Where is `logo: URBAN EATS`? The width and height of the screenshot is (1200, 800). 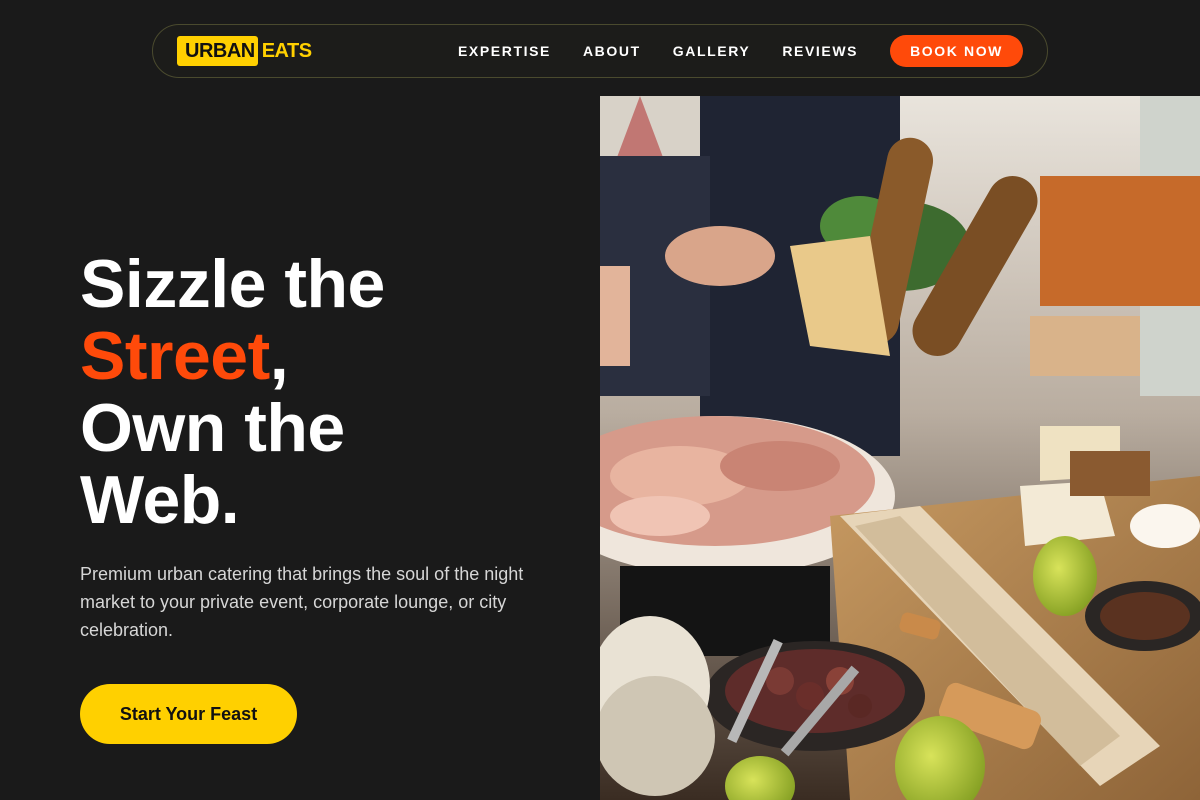
logo: URBAN EATS is located at coordinates (244, 51).